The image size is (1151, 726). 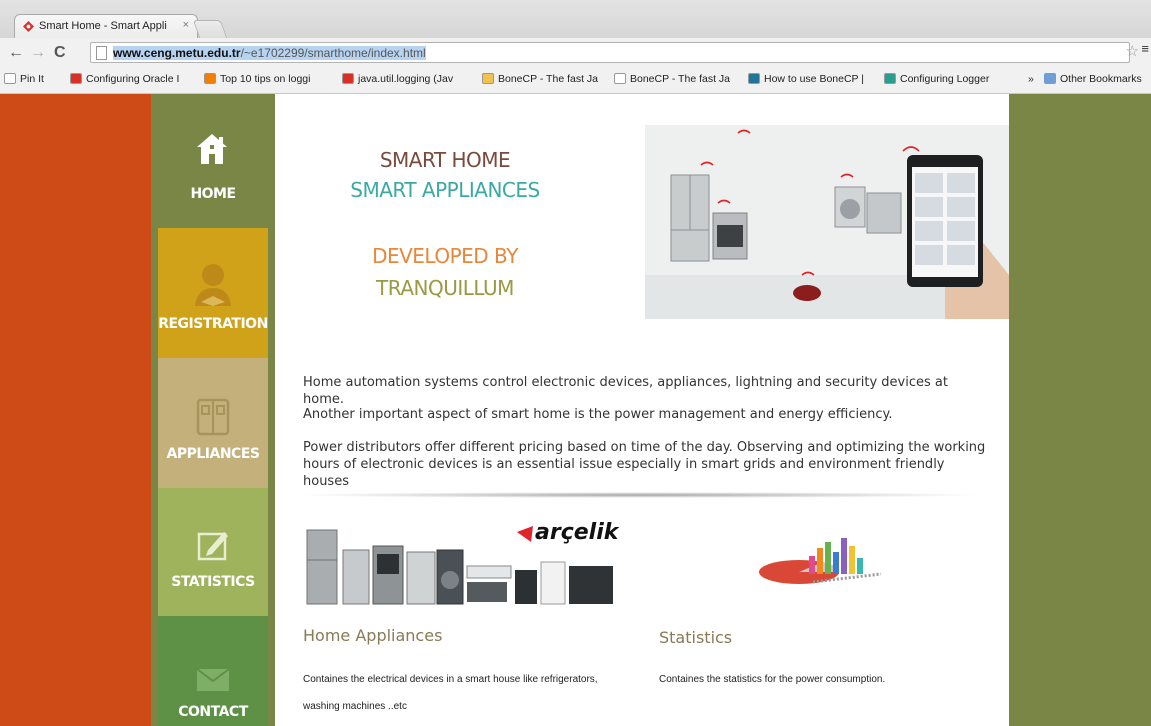 I want to click on nav-appliances-label: APPLIANCES, so click(x=213, y=454).